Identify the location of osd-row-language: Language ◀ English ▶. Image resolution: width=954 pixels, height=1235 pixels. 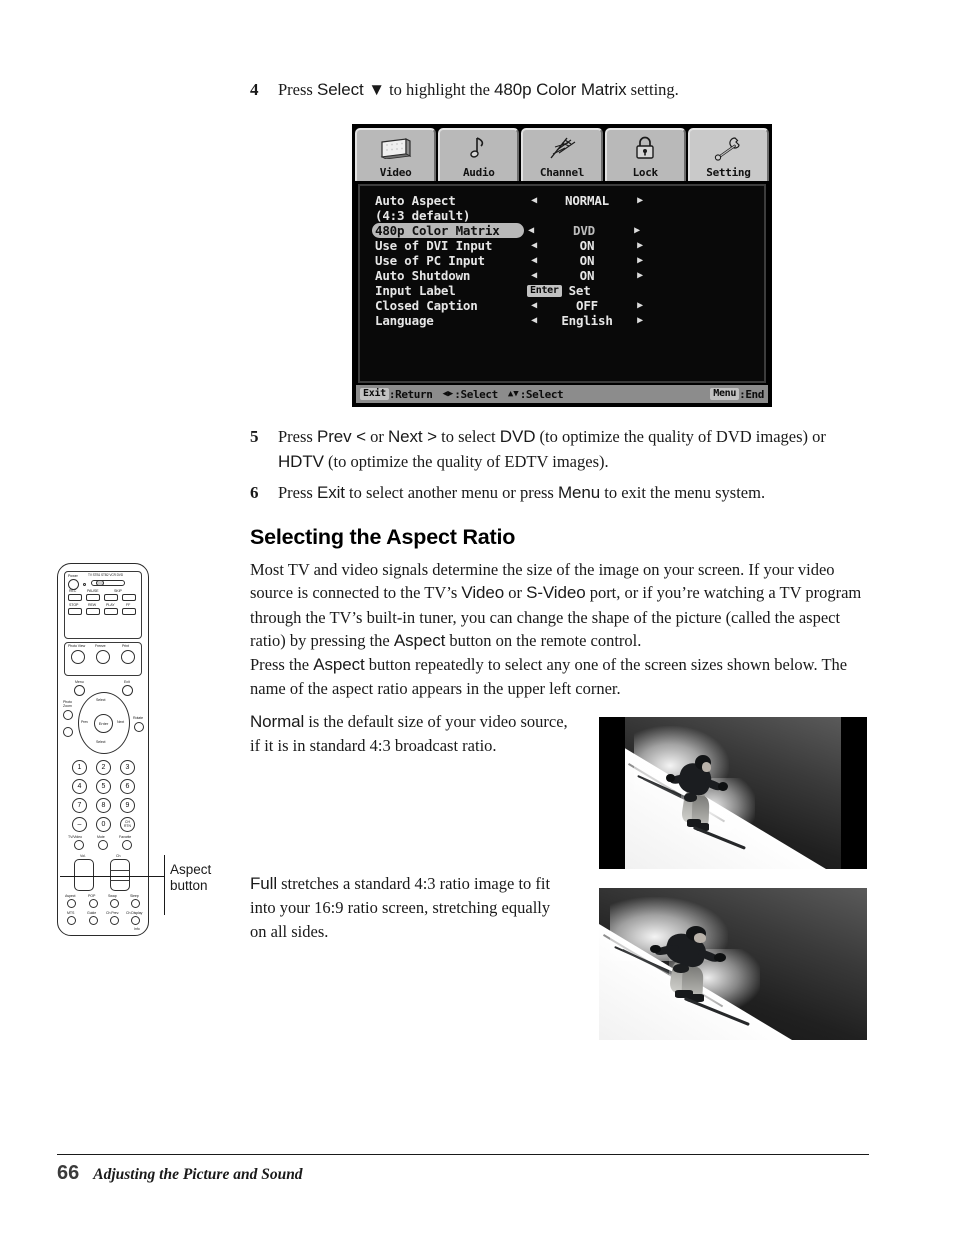
(568, 320).